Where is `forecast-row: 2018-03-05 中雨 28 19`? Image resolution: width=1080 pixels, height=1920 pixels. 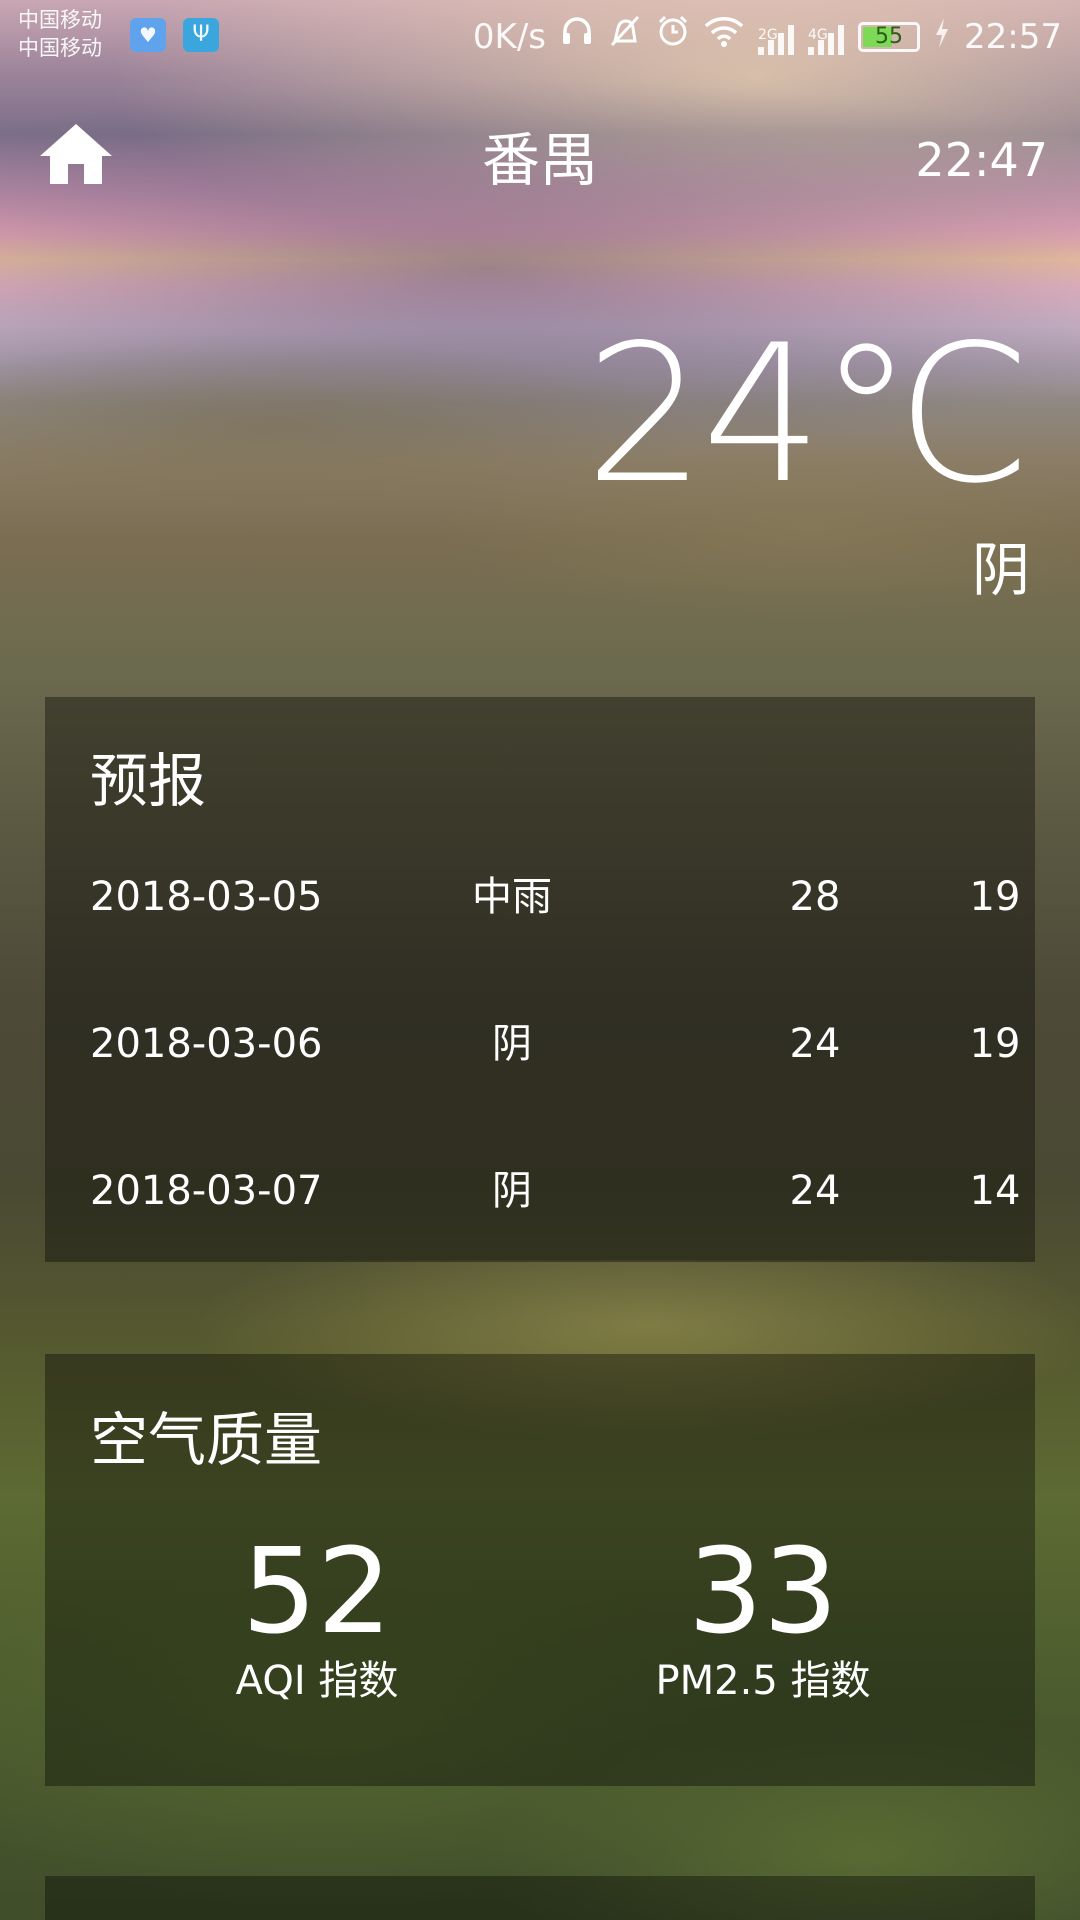
forecast-row: 2018-03-05 中雨 28 19 is located at coordinates (555, 897).